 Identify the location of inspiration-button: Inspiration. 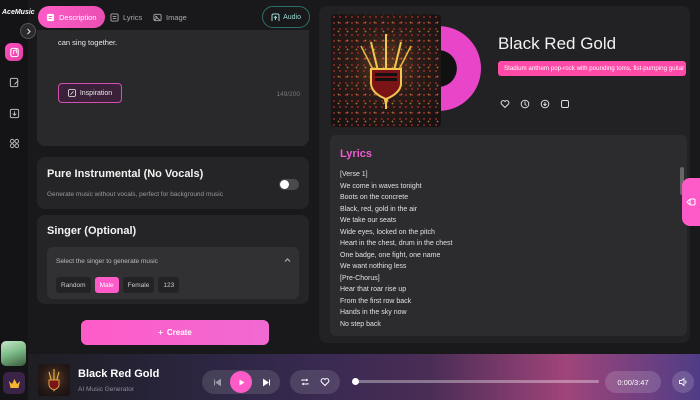
(90, 93).